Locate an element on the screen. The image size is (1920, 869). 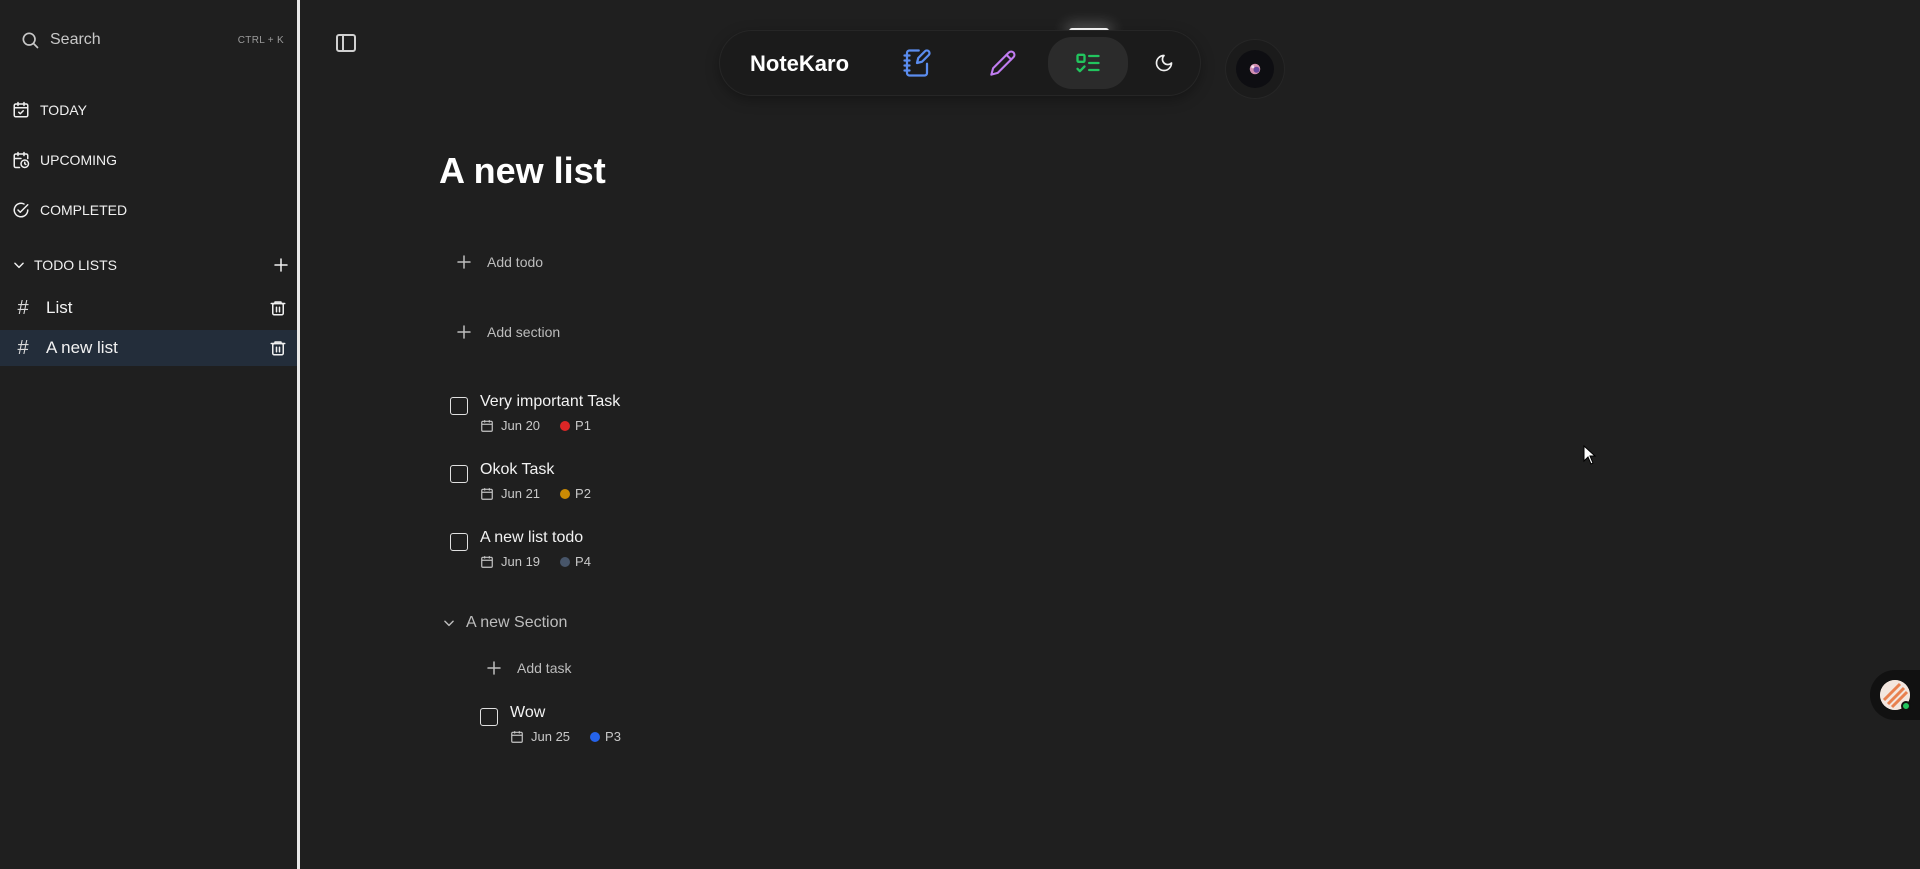
add-section-button: Add section is located at coordinates (507, 332).